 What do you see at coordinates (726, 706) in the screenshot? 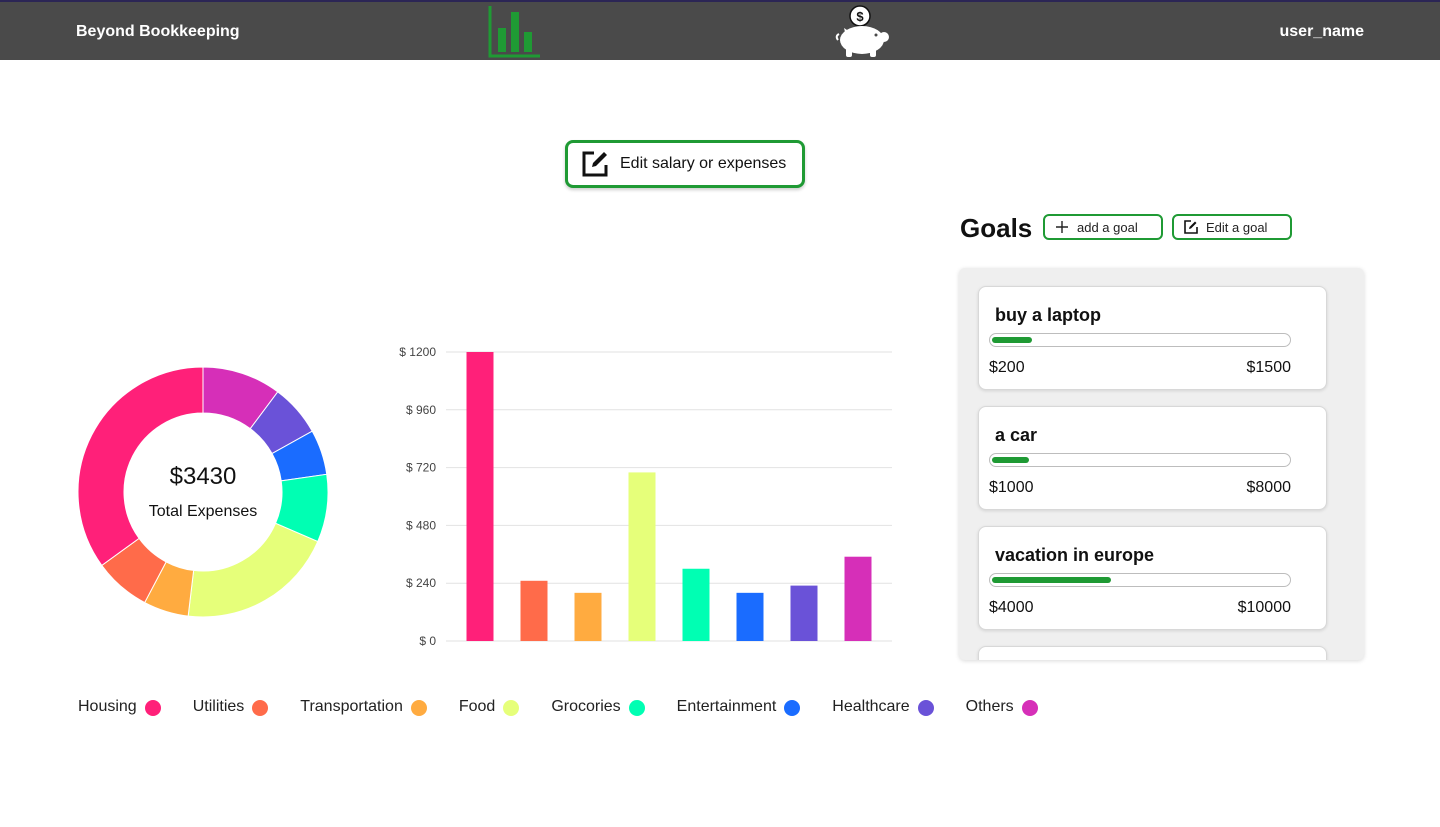
I see `legend-label: Entertainment` at bounding box center [726, 706].